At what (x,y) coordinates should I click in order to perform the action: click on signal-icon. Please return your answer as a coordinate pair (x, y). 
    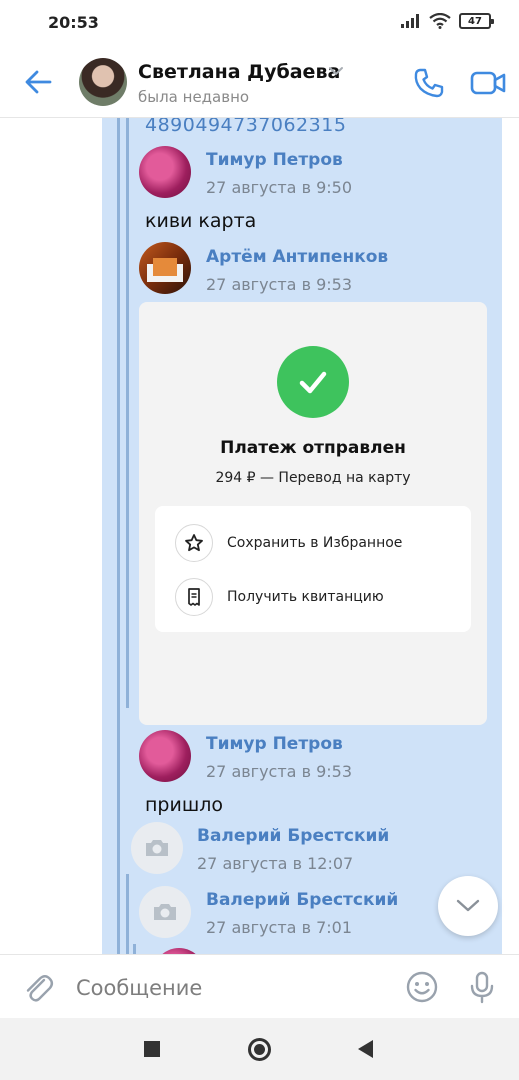
    Looking at the image, I should click on (410, 21).